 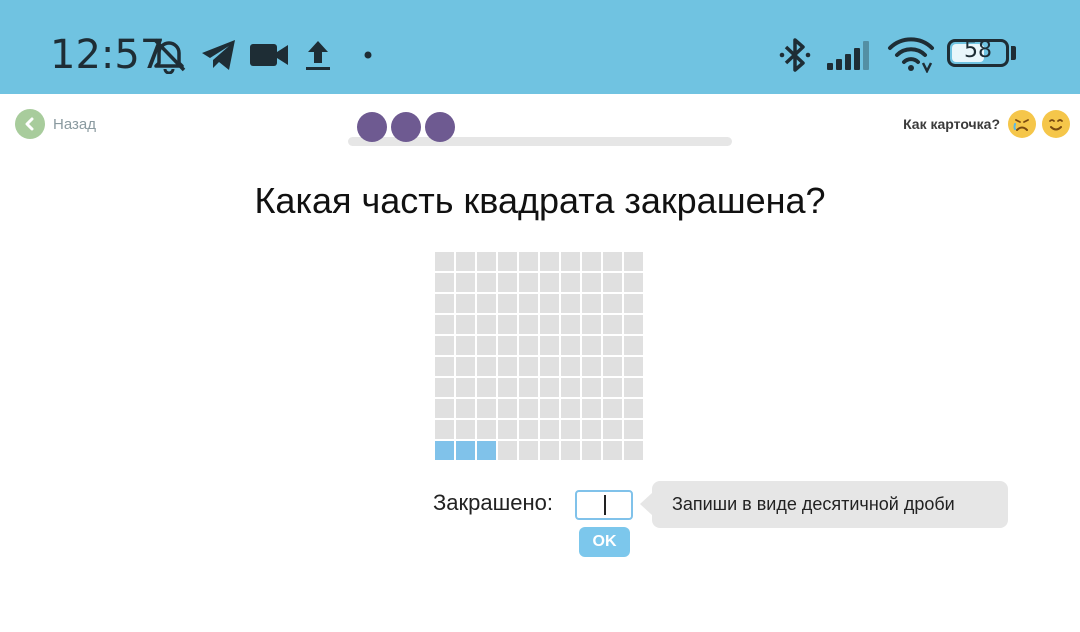 I want to click on battery-tip, so click(x=1013, y=53).